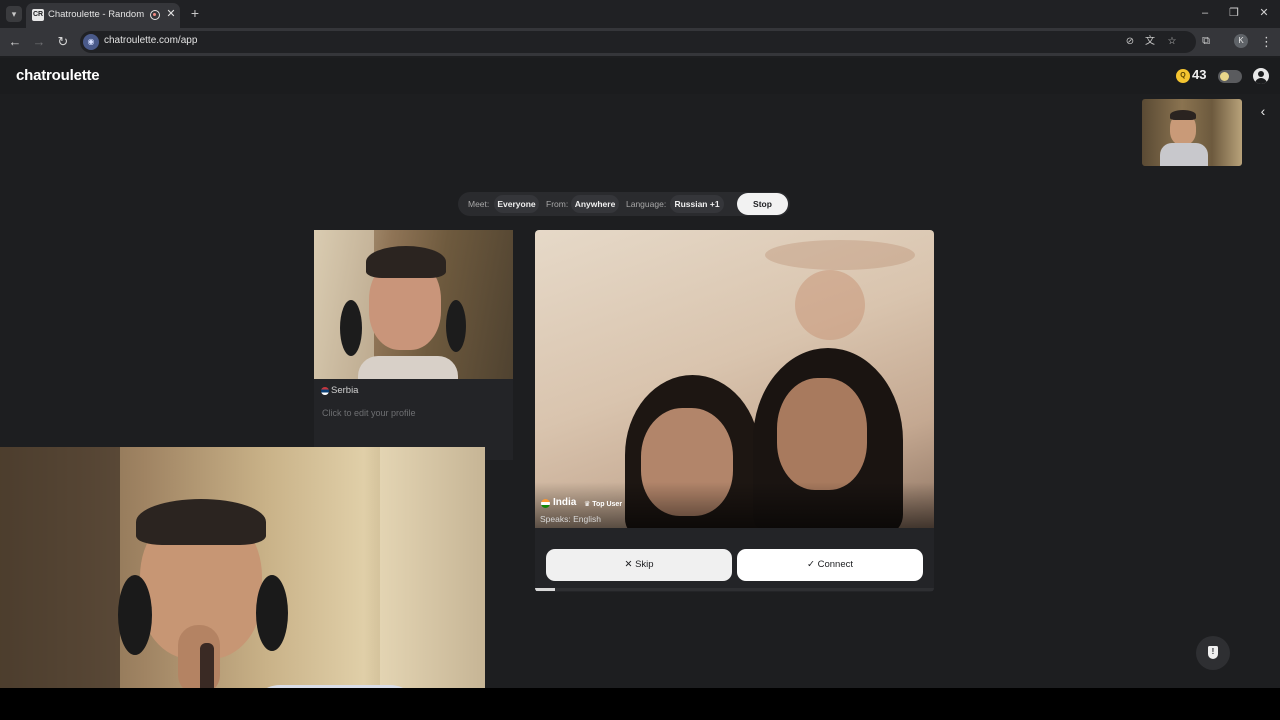  I want to click on toggle-knob, so click(1224, 76).